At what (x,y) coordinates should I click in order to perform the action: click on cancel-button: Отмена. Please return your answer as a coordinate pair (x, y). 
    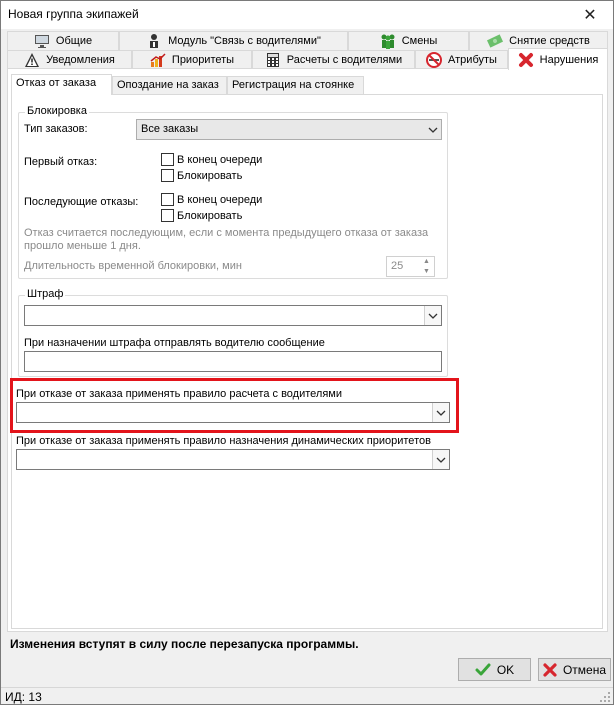
    Looking at the image, I should click on (574, 669).